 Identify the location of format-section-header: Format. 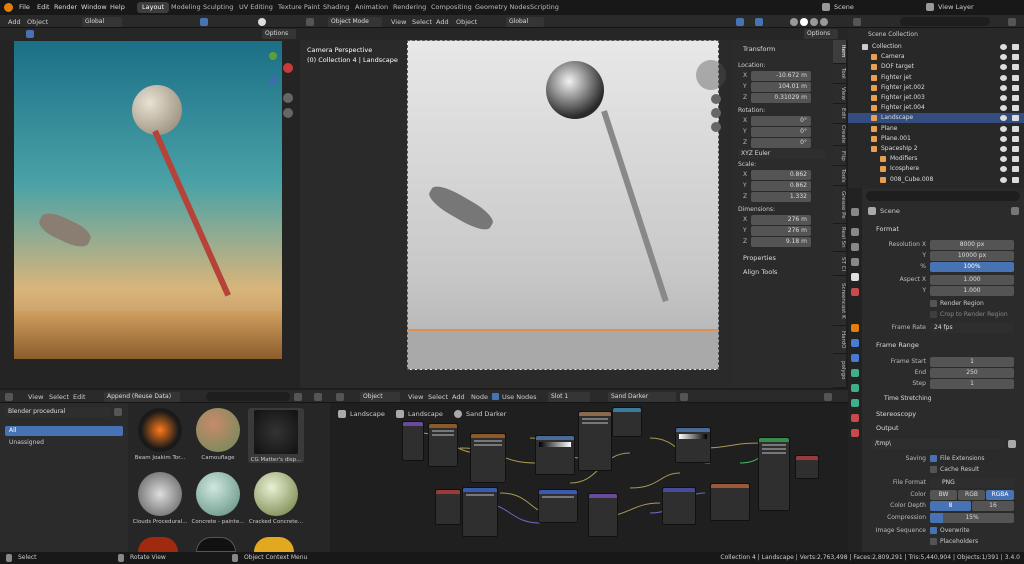
(887, 230).